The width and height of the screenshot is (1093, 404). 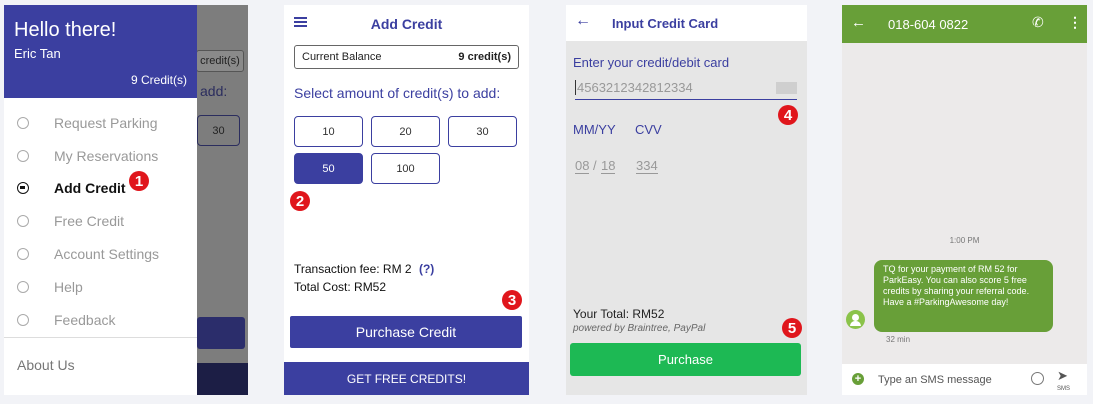 I want to click on purchase-button: Purchase, so click(x=685, y=359).